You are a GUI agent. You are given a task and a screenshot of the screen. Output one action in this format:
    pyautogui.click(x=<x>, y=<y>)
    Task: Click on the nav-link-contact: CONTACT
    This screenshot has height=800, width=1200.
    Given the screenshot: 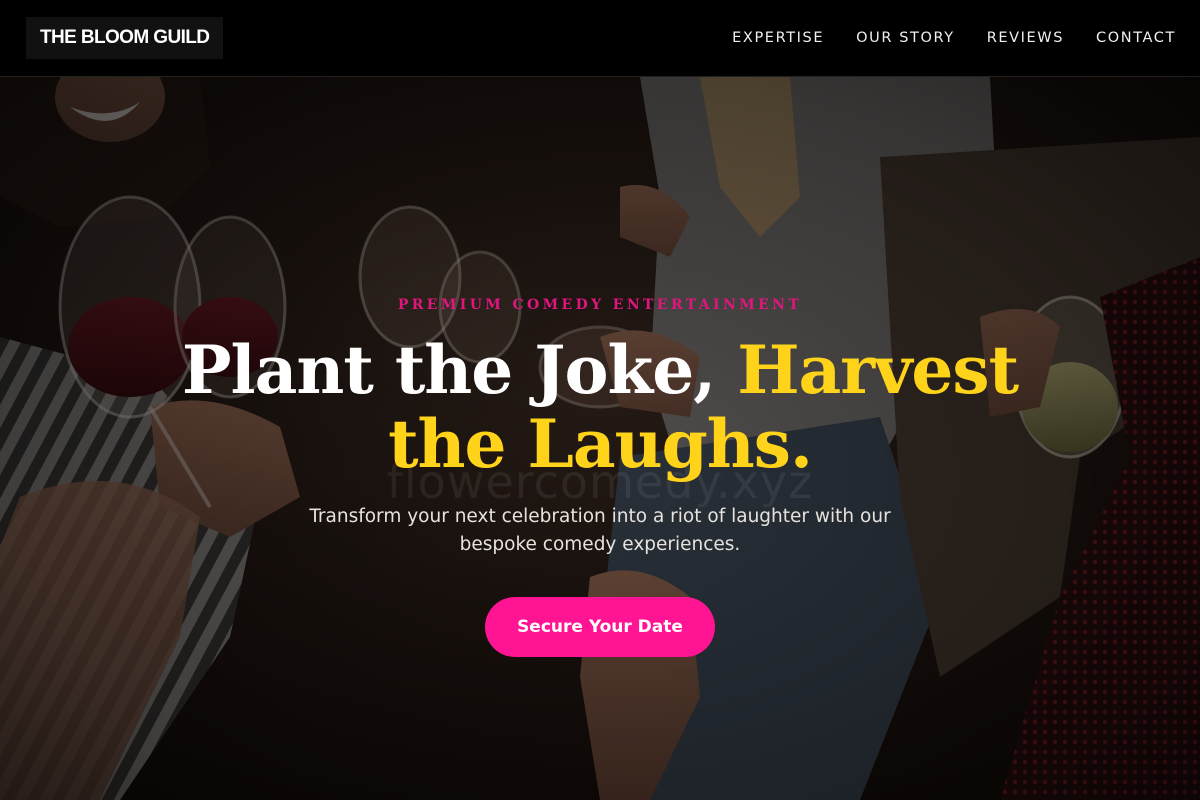 What is the action you would take?
    pyautogui.click(x=1136, y=38)
    